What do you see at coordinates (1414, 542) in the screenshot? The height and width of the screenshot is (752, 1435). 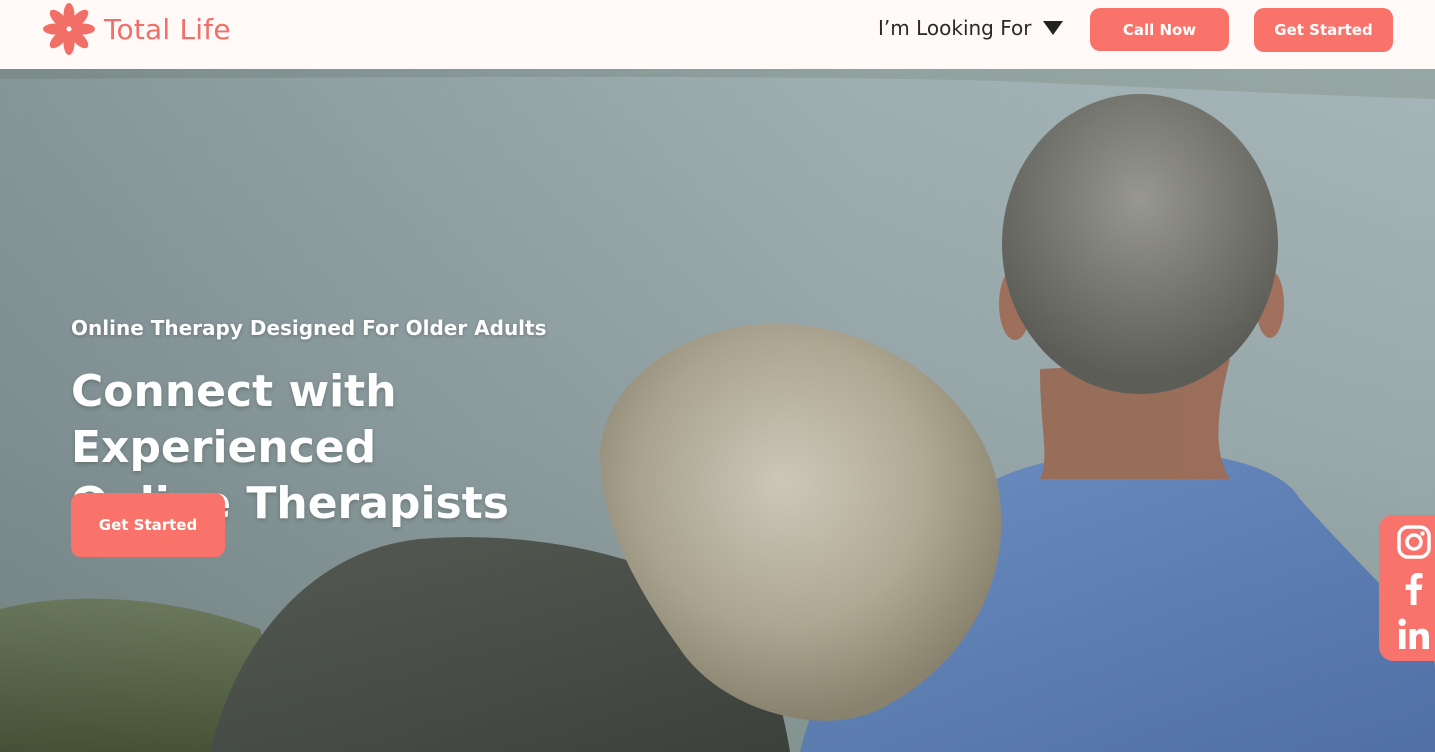 I see `instagram-icon` at bounding box center [1414, 542].